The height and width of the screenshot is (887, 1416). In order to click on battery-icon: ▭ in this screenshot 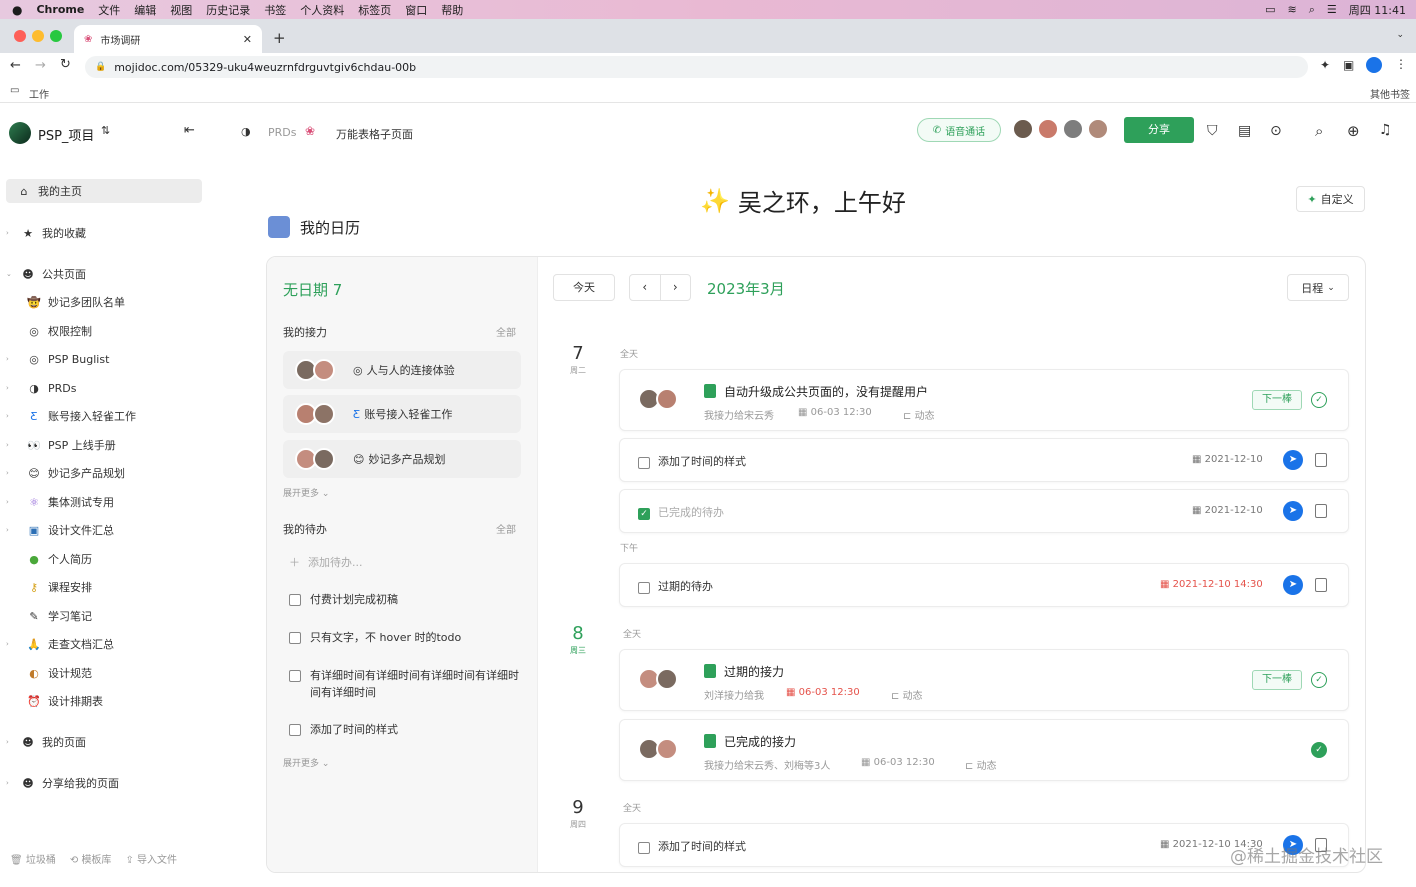, I will do `click(1270, 9)`.